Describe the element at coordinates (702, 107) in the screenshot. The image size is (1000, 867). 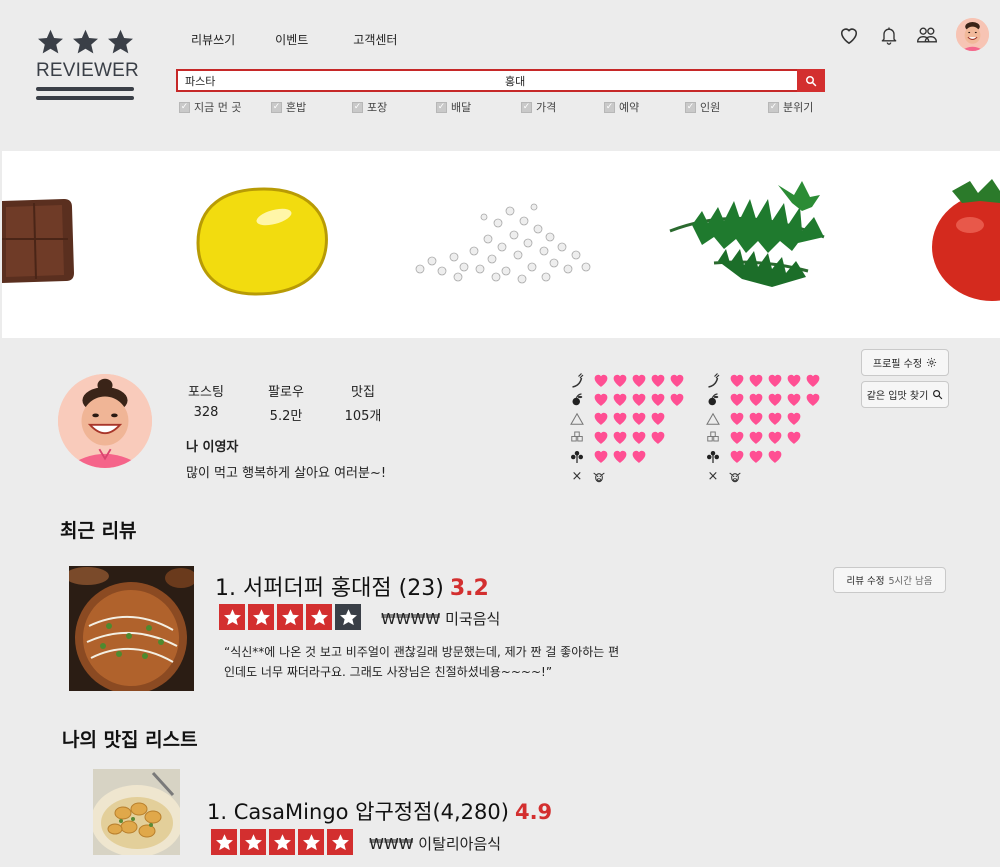
I see `filter-option: ✓ 인원` at that location.